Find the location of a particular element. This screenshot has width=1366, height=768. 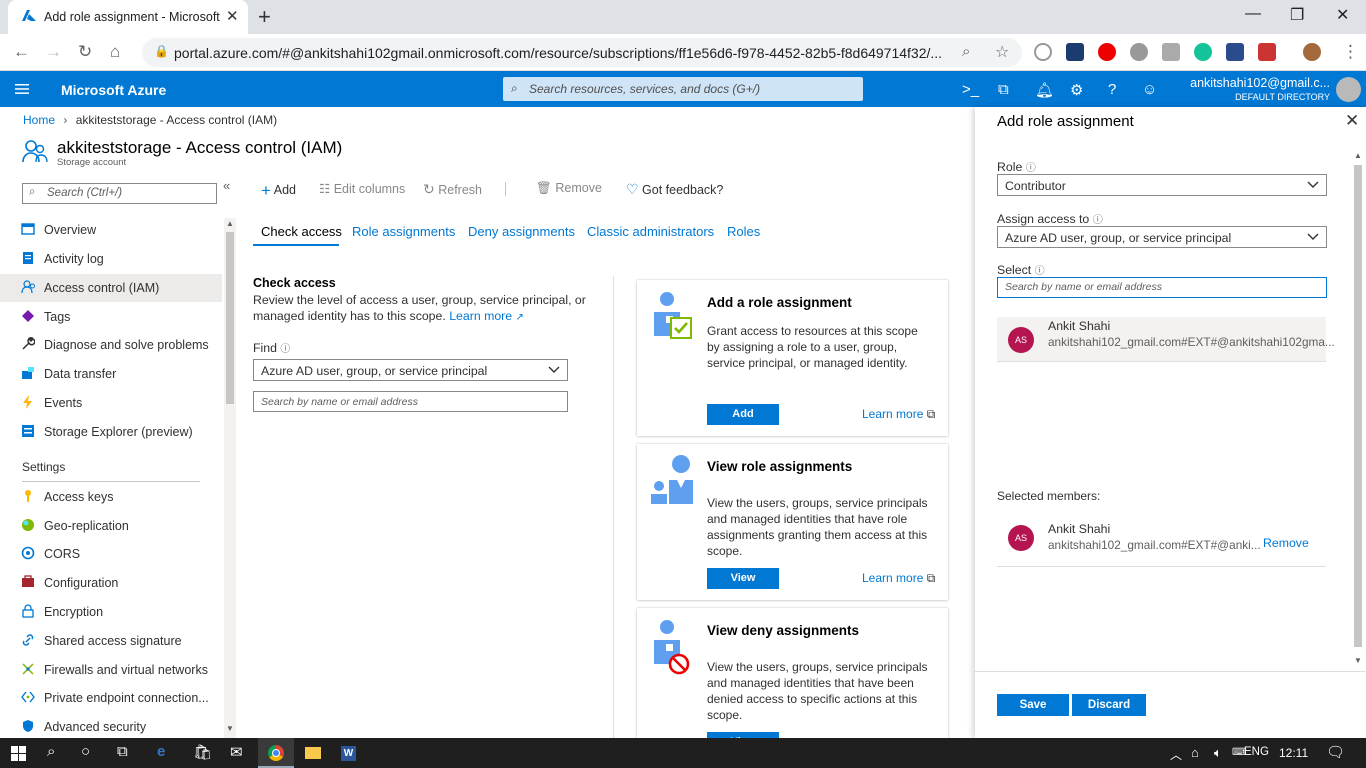

sidebar-item-access-control: Access control (IAM) is located at coordinates (111, 288).